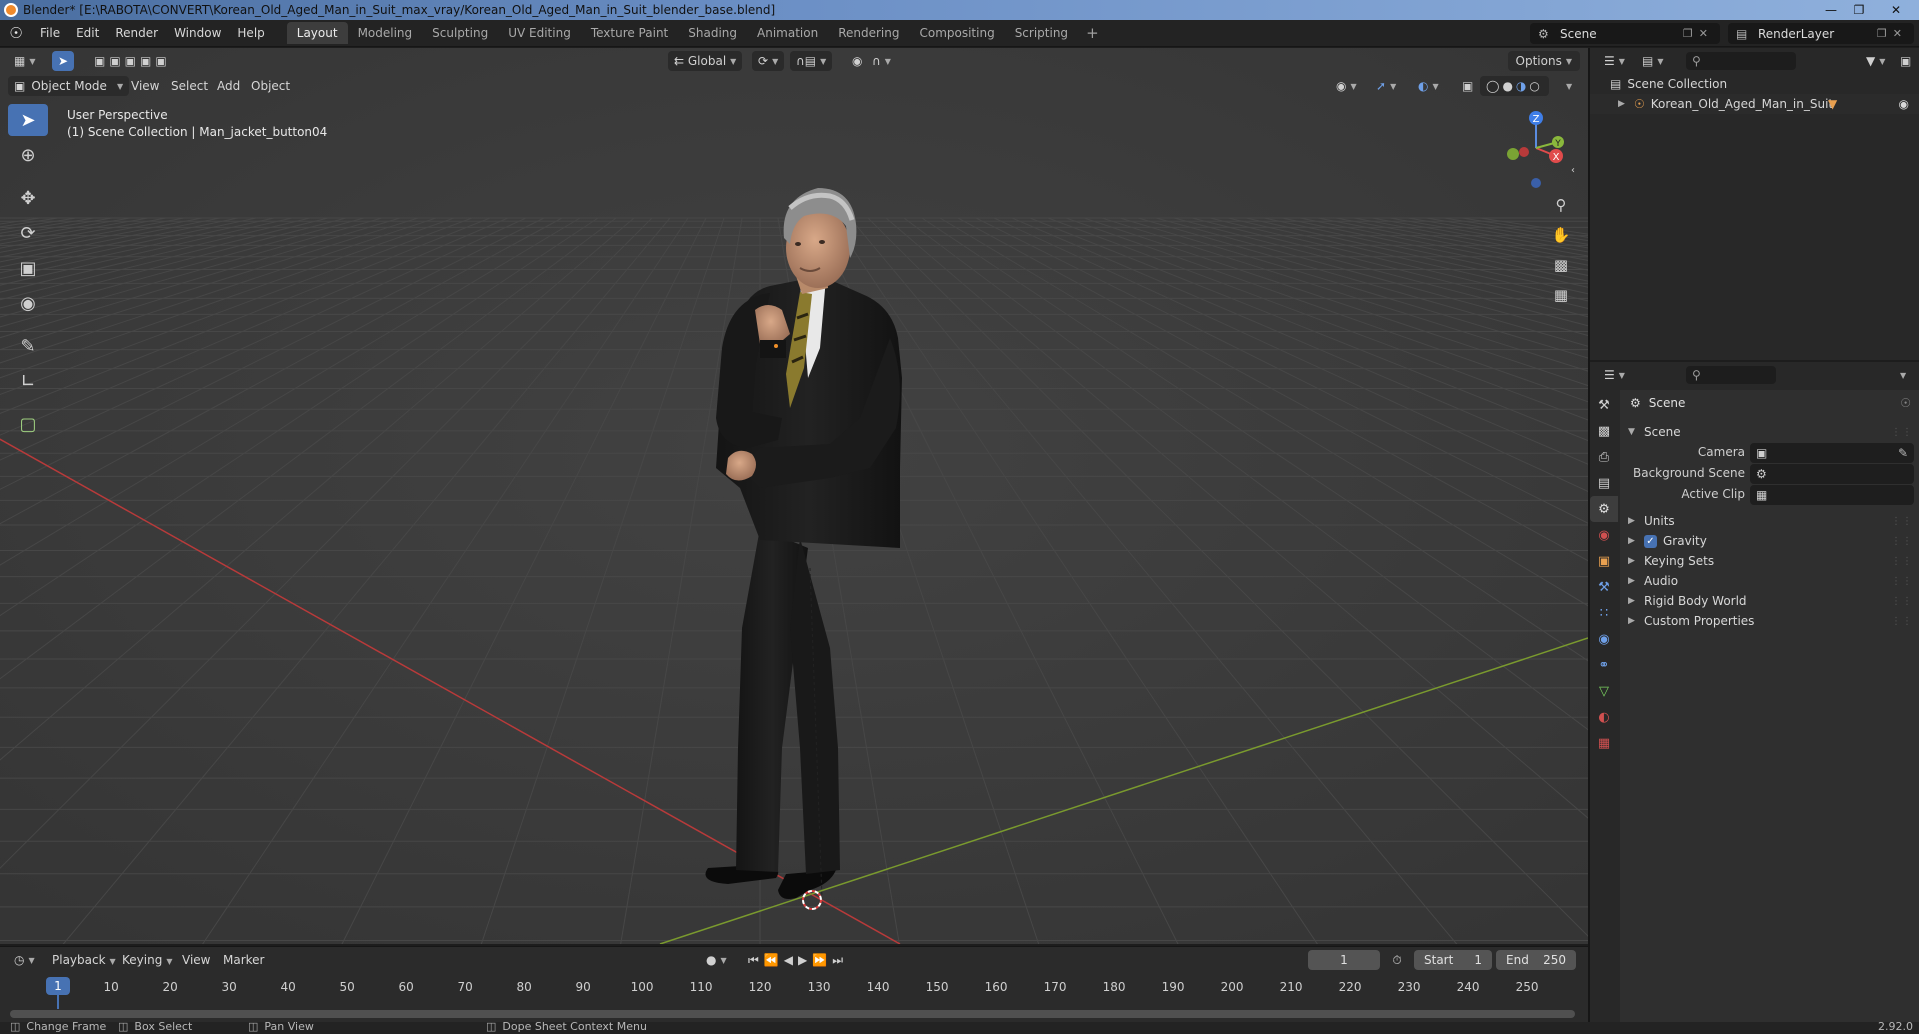 The image size is (1919, 1034). Describe the element at coordinates (1754, 84) in the screenshot. I see `outliner-scene-collection: ▤ Scene Collection` at that location.